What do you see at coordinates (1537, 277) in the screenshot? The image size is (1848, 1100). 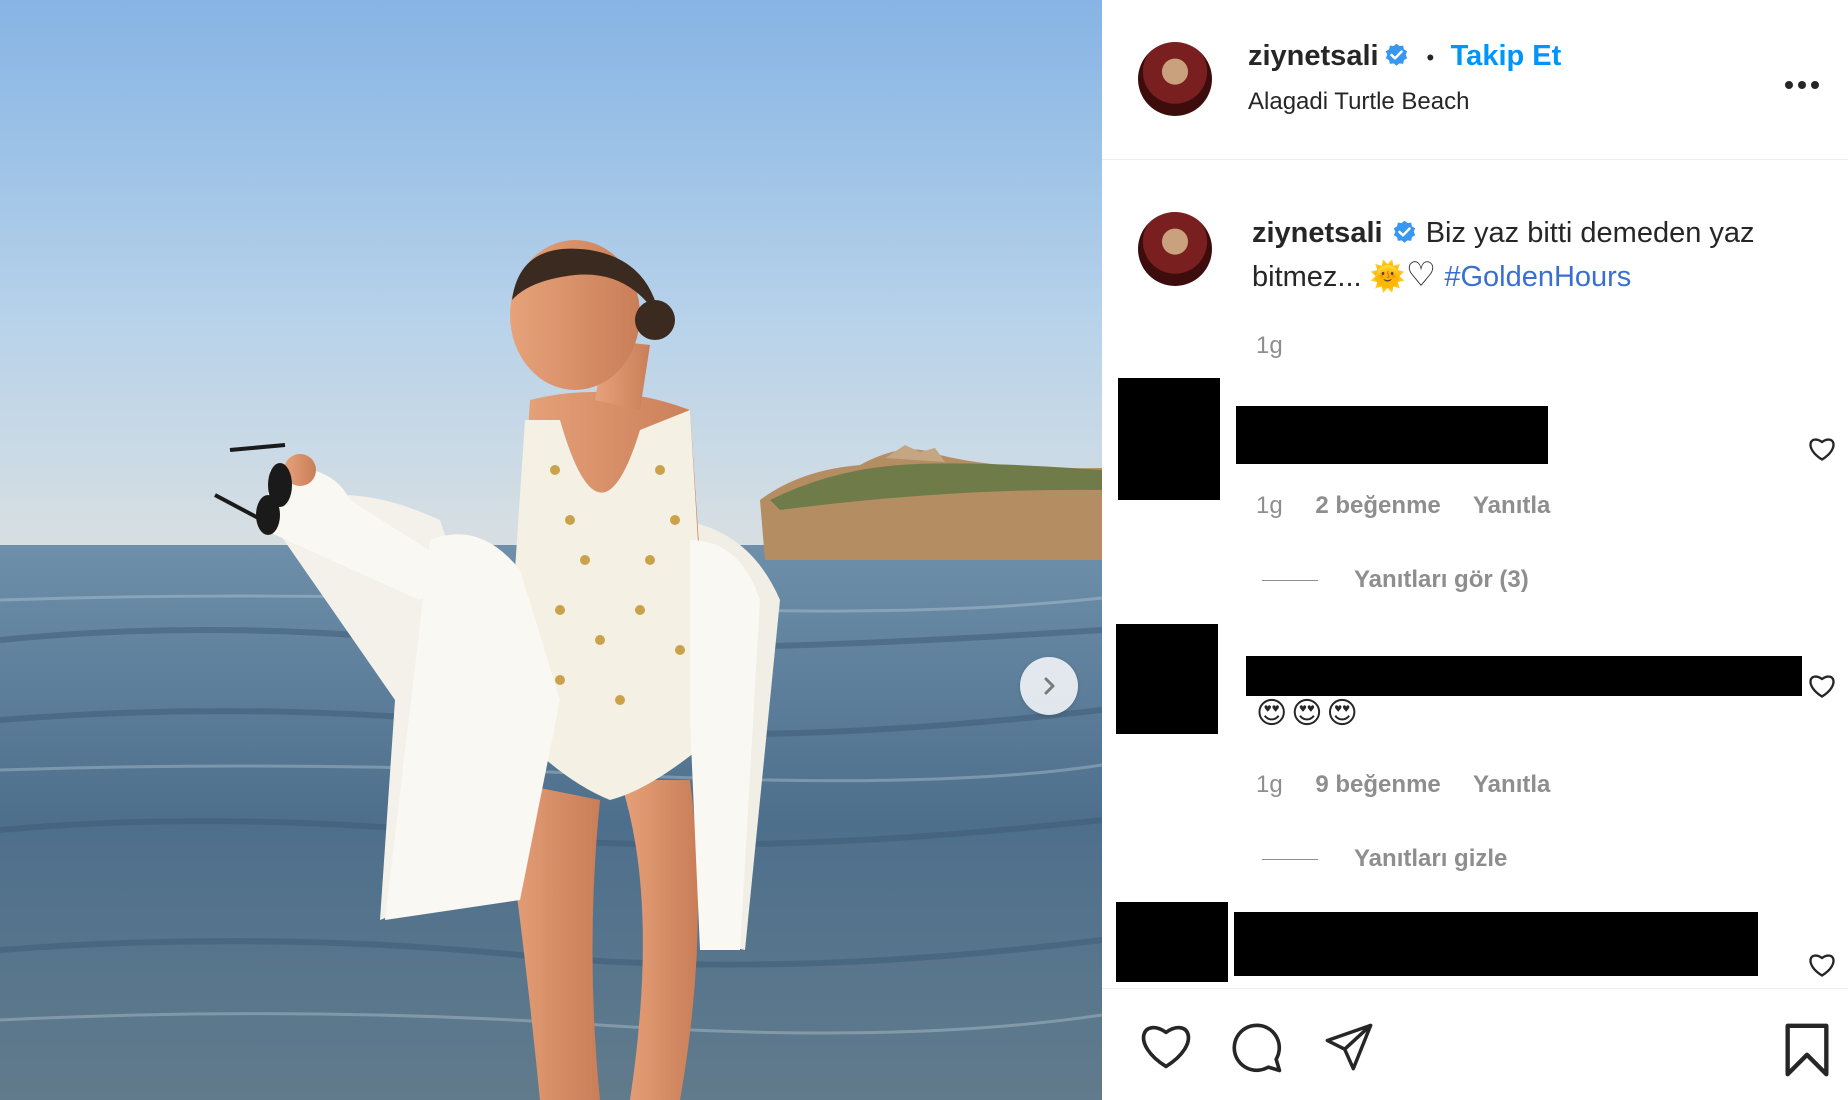 I see `hashtag-link: #GoldenHours` at bounding box center [1537, 277].